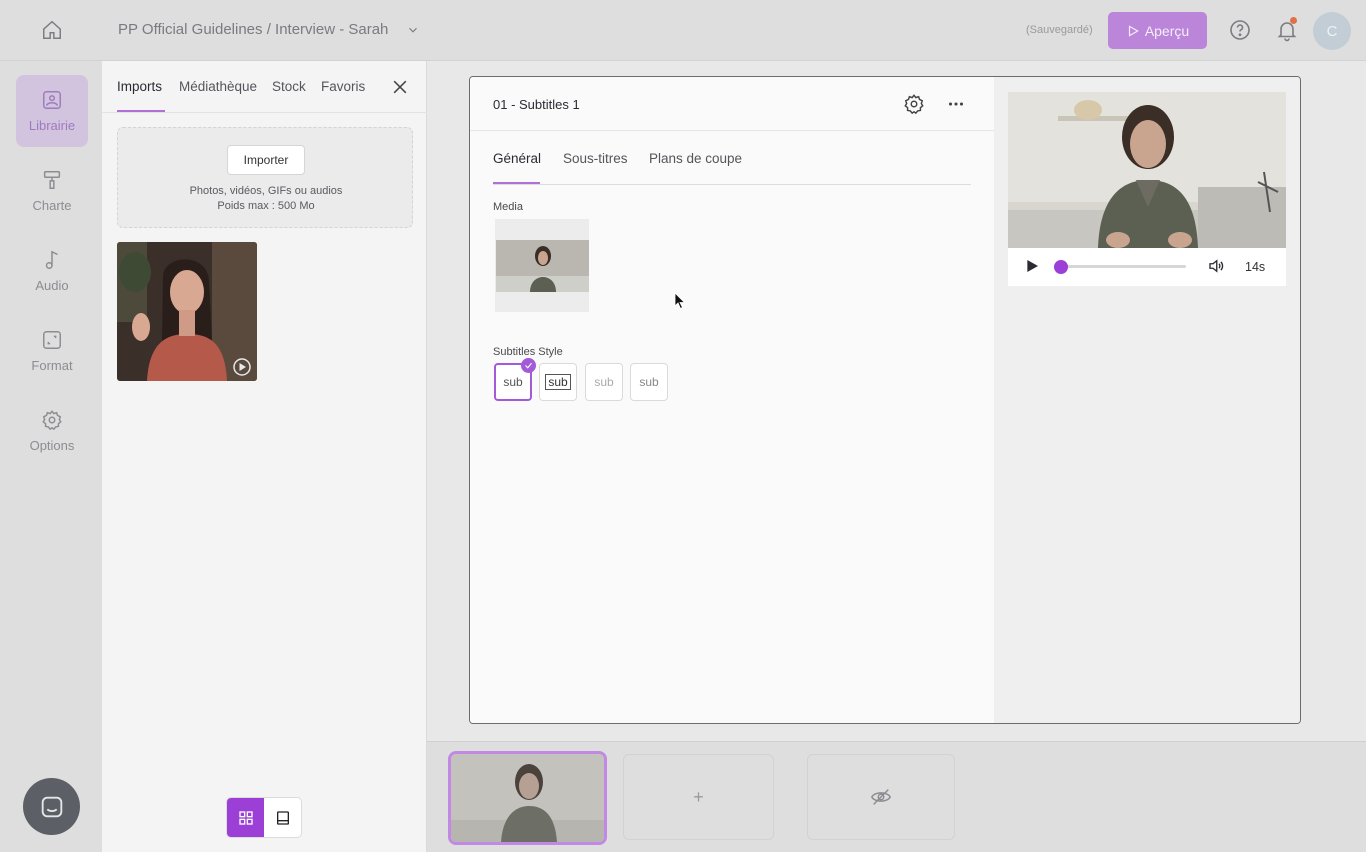 This screenshot has height=852, width=1366. I want to click on question-circle-icon, so click(1240, 30).